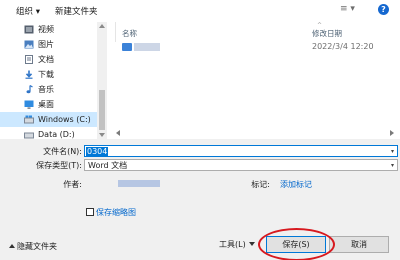  Describe the element at coordinates (129, 33) in the screenshot. I see `column-header-name: 名称` at that location.